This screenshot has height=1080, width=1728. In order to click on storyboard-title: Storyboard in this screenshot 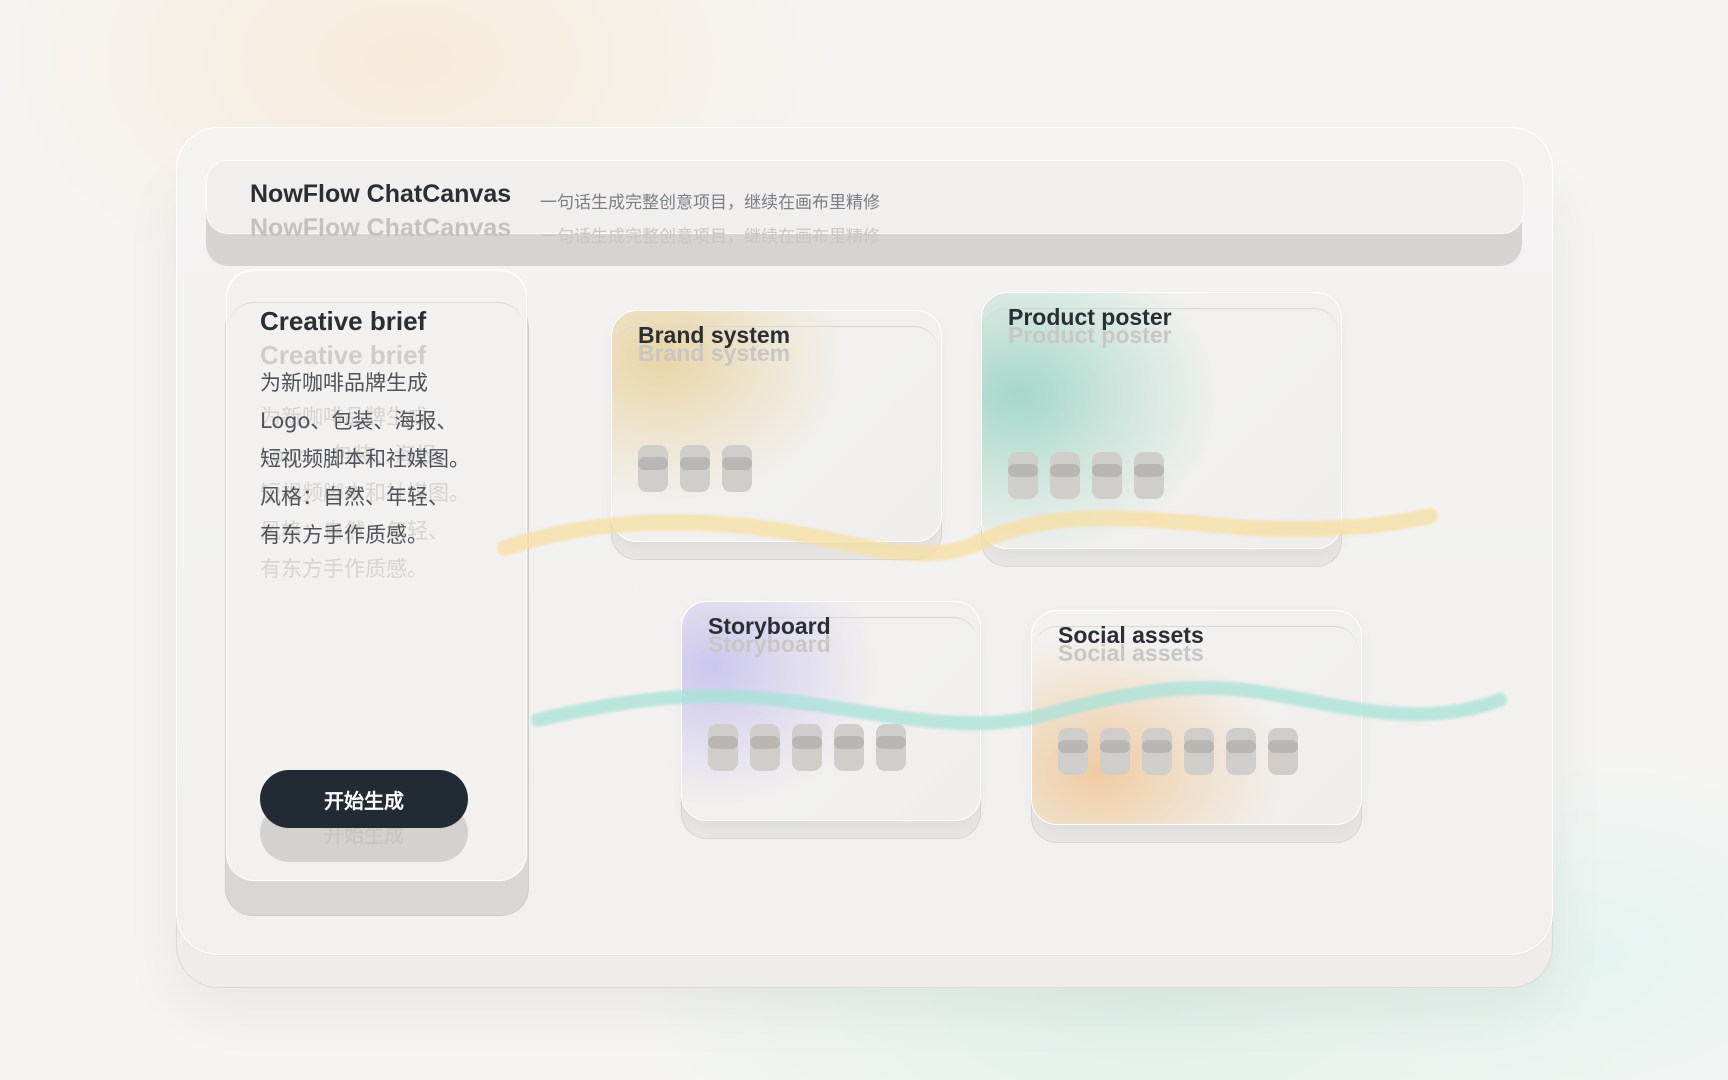, I will do `click(769, 626)`.